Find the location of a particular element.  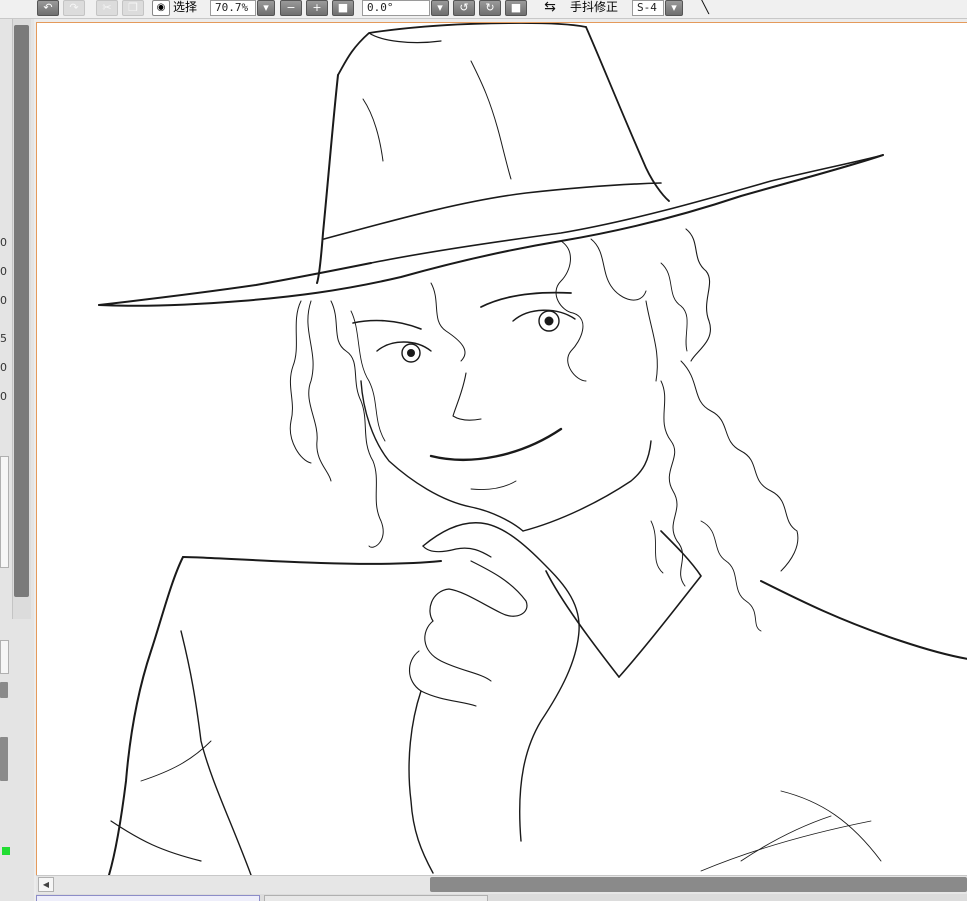

stabilizer-dropdown-button: ▾ is located at coordinates (674, 8).